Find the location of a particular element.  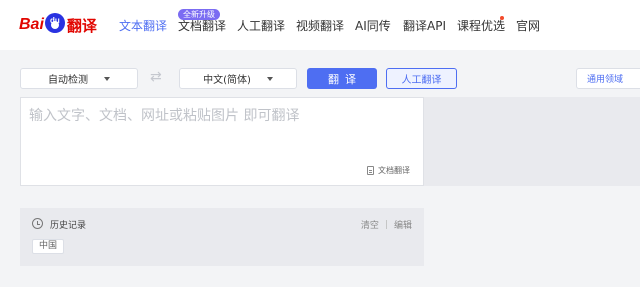

document-icon is located at coordinates (370, 170).